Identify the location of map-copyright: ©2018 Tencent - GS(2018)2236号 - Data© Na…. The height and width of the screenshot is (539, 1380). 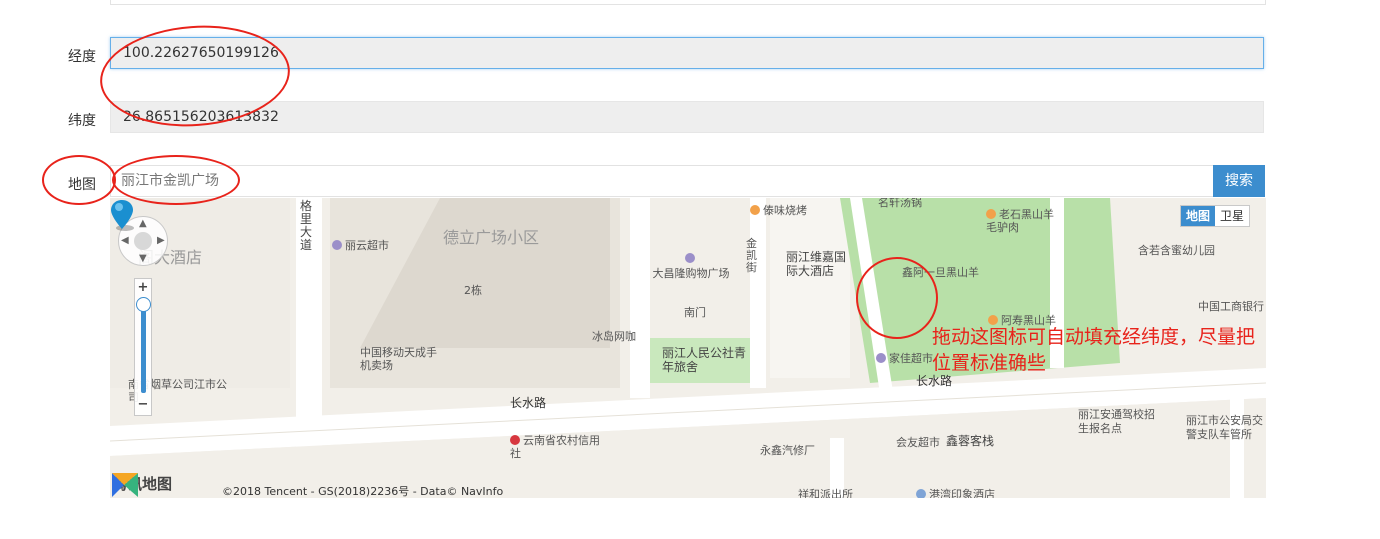
(363, 491).